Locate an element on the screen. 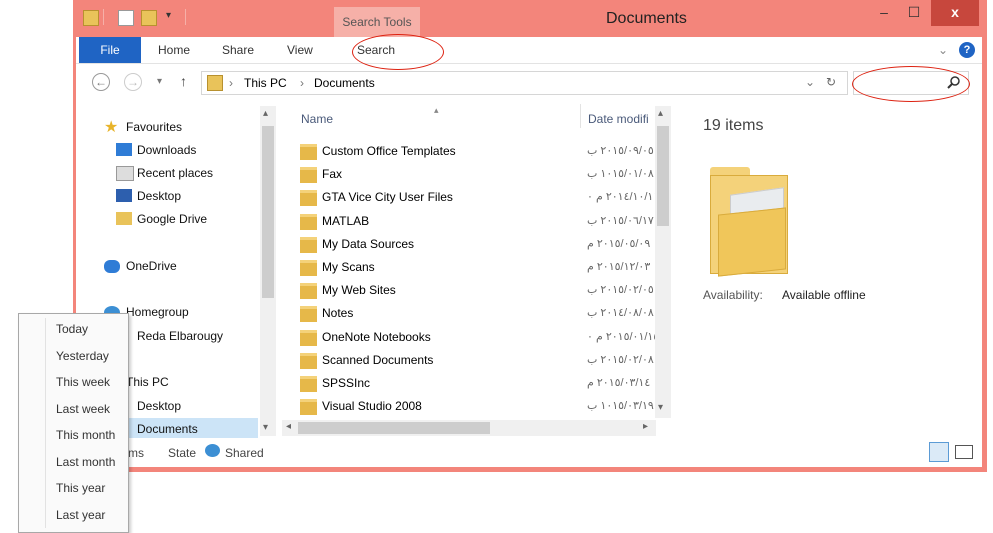 Image resolution: width=993 pixels, height=533 pixels. address-bar: › This PC › Documents ⌄ ↻ is located at coordinates (524, 83).